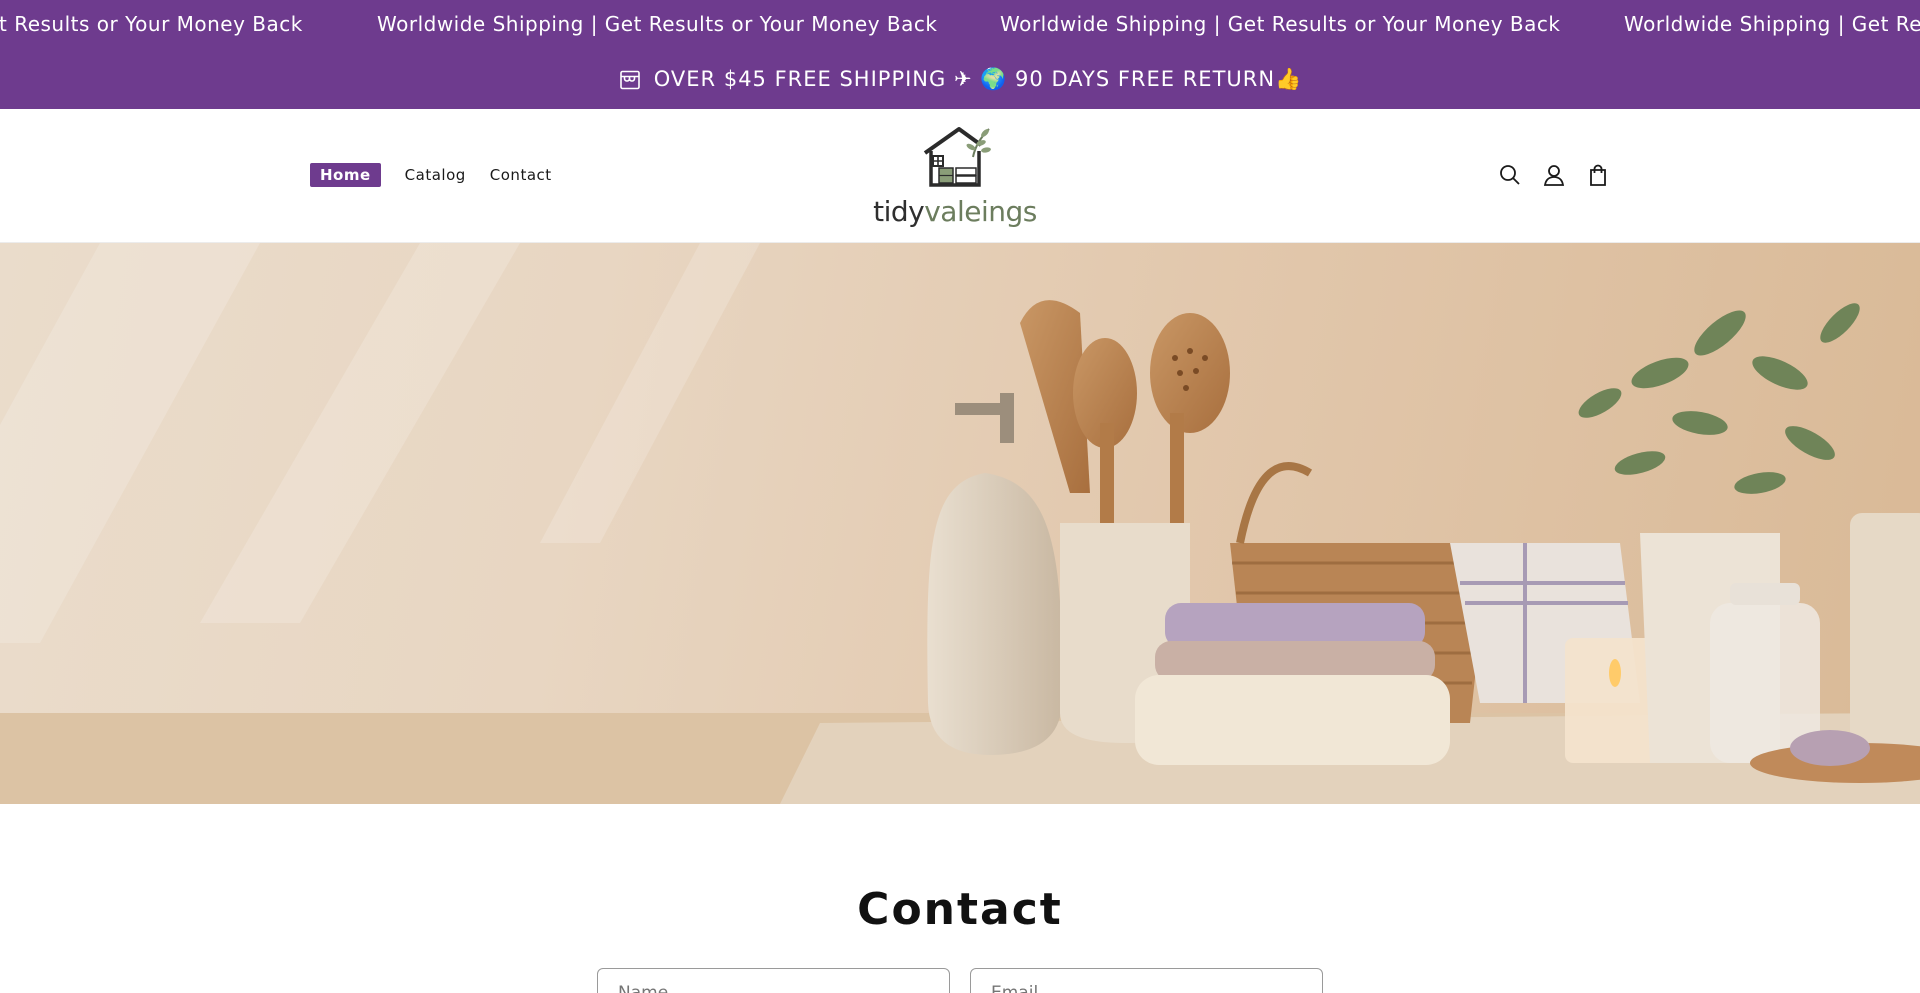 This screenshot has height=993, width=1920. Describe the element at coordinates (1598, 175) in the screenshot. I see `cart-icon` at that location.